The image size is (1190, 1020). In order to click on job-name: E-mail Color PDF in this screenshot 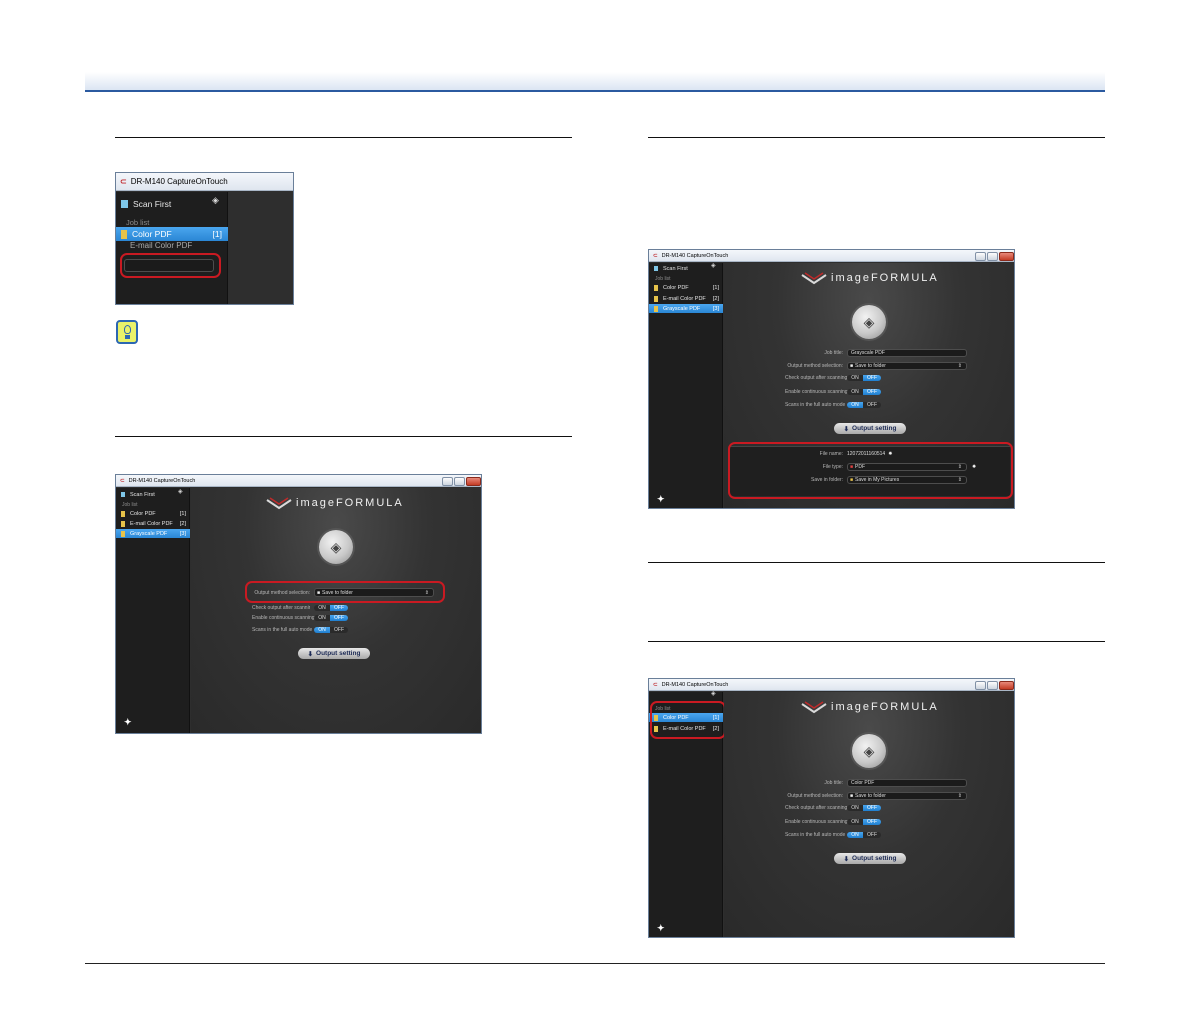, I will do `click(151, 523)`.